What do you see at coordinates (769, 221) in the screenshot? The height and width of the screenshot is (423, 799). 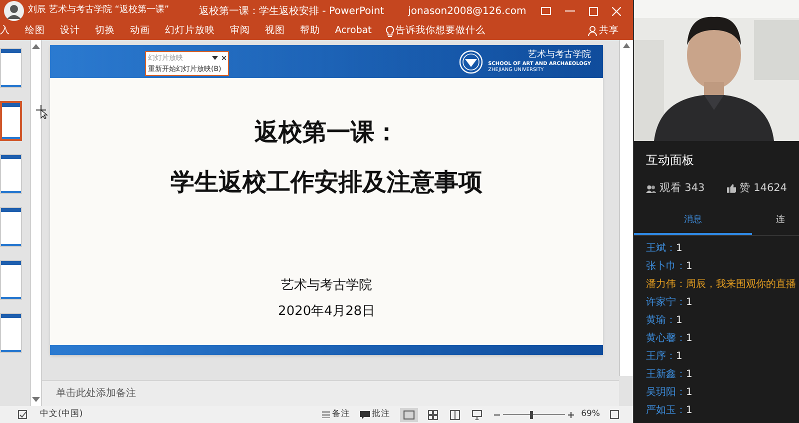 I see `panel-tab: 连` at bounding box center [769, 221].